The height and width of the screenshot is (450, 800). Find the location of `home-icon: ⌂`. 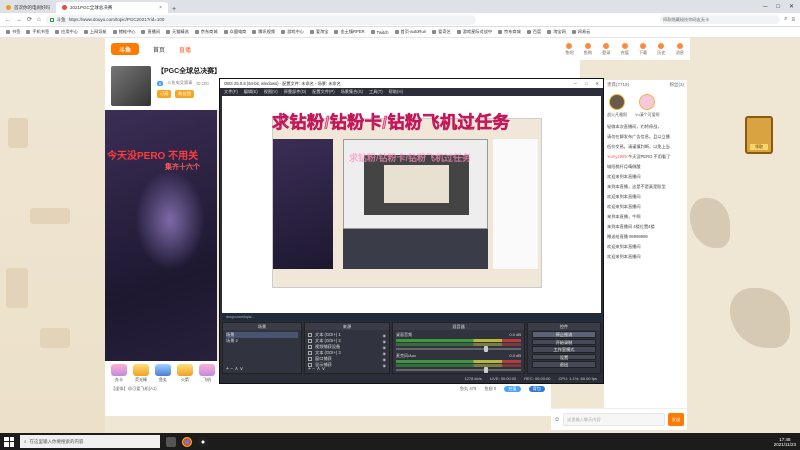

home-icon: ⌂ is located at coordinates (39, 20).